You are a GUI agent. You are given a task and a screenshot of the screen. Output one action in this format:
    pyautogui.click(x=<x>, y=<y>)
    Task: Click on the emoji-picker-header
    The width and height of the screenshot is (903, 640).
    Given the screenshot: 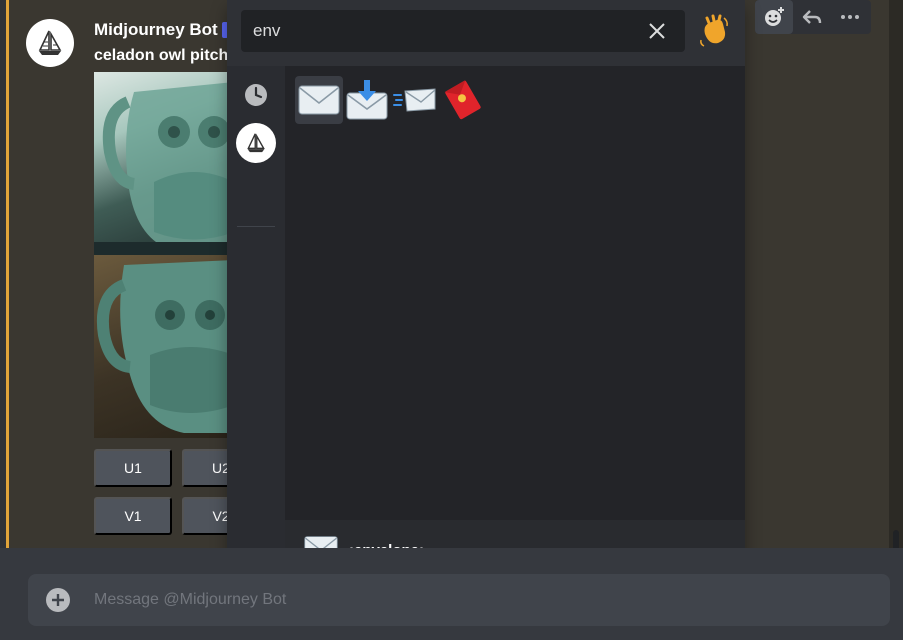 What is the action you would take?
    pyautogui.click(x=486, y=33)
    